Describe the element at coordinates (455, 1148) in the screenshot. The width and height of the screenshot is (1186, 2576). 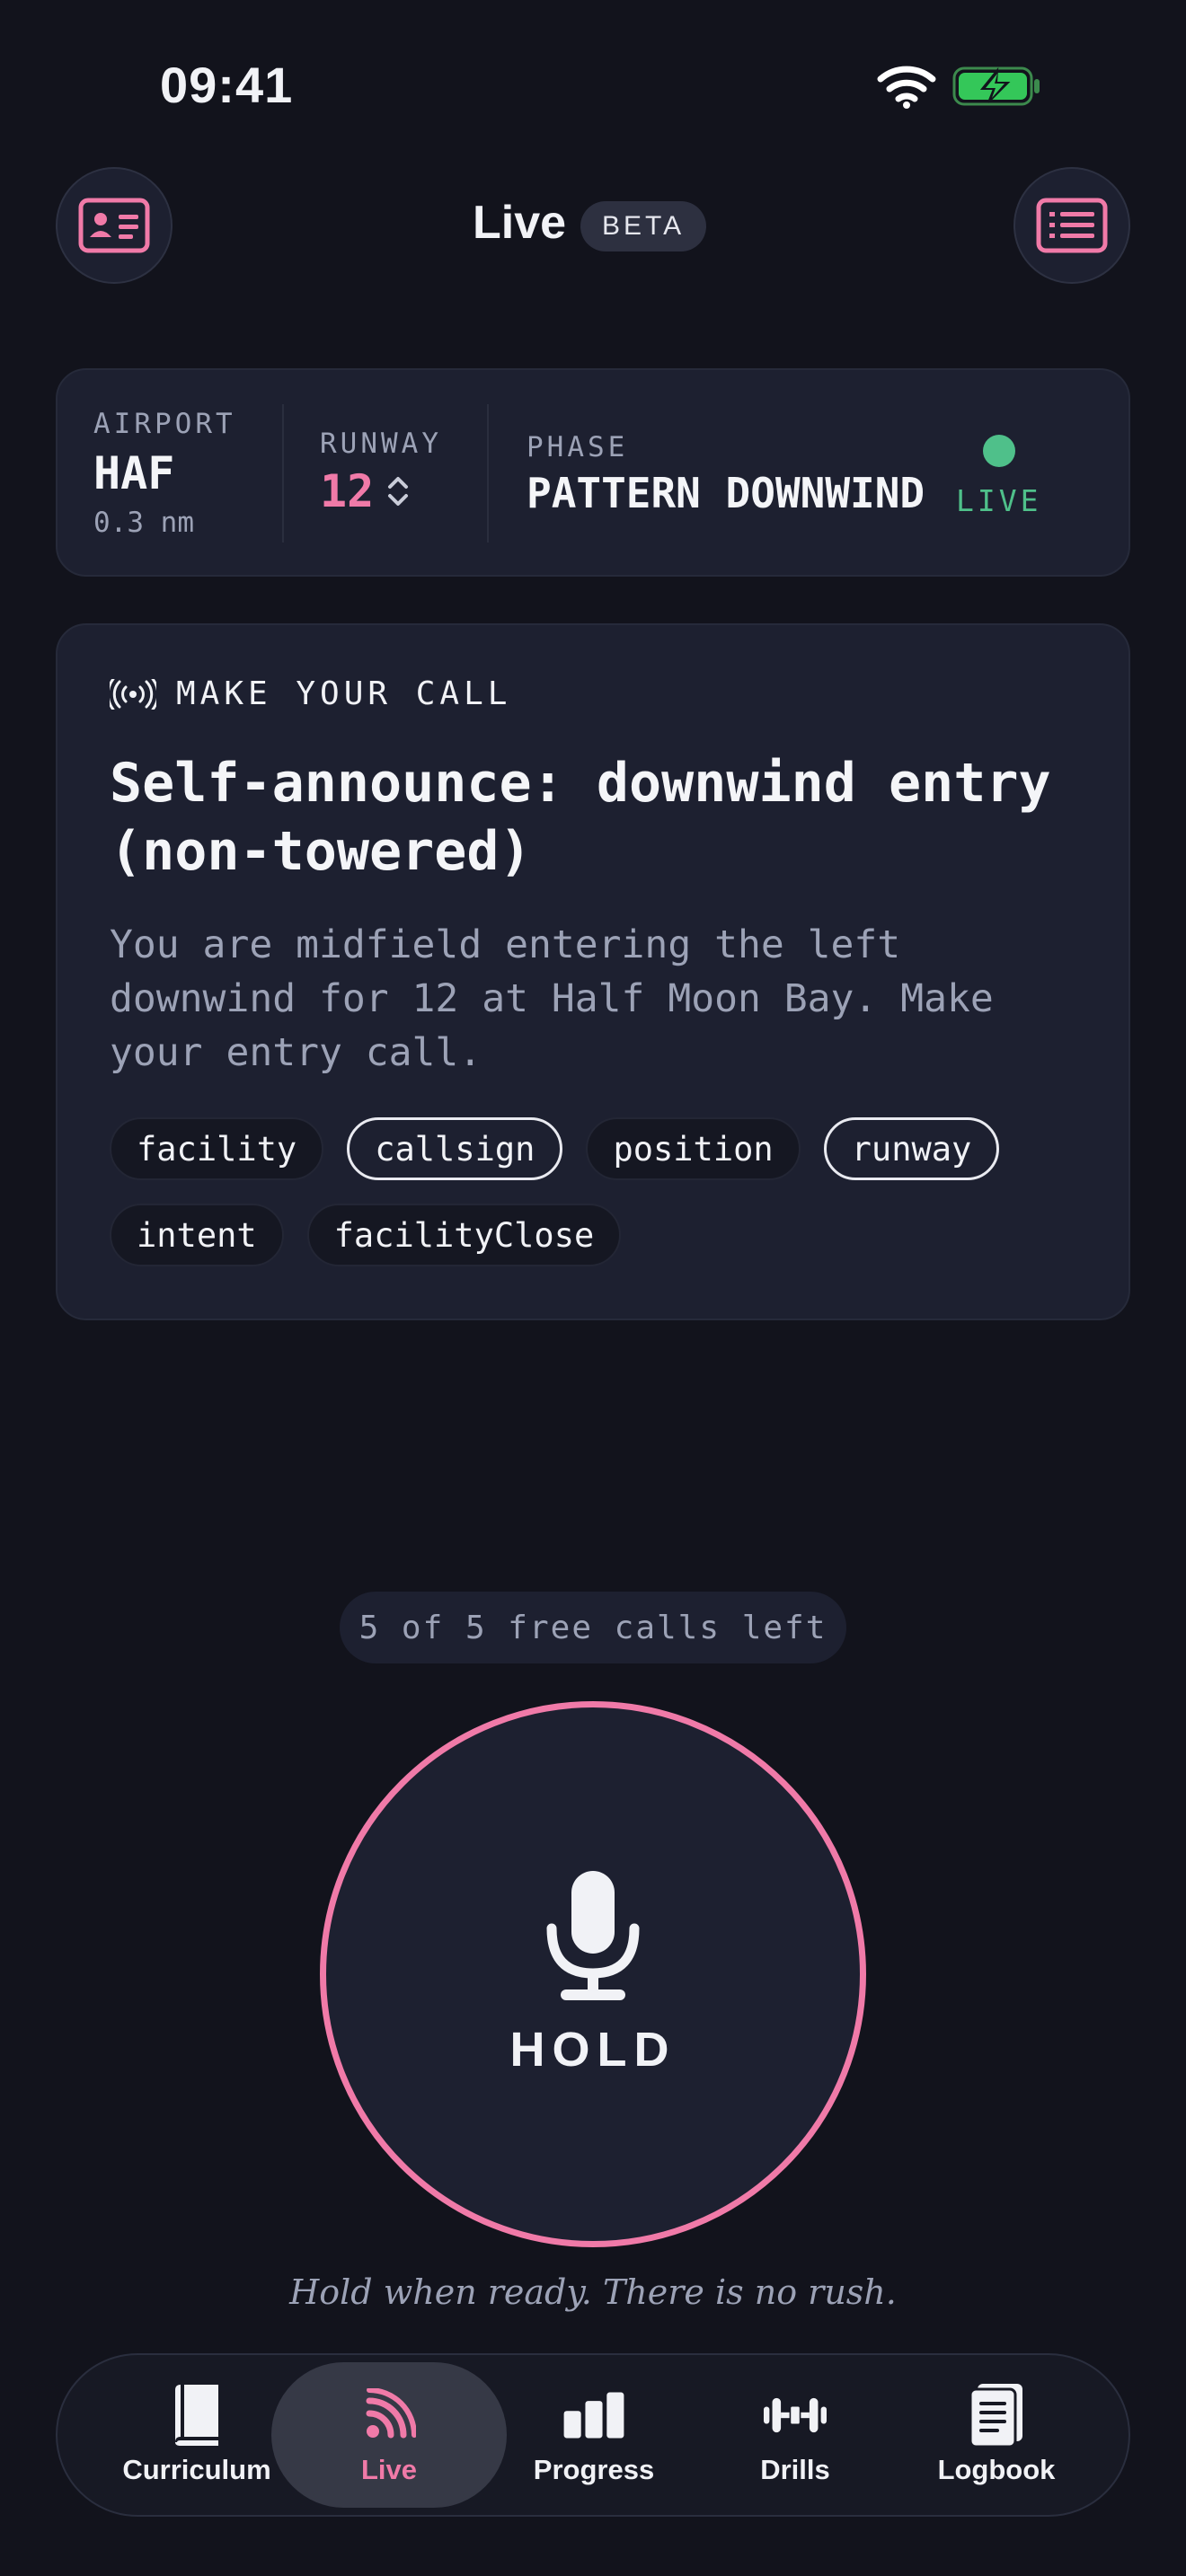
I see `element-chip-callsign: callsign` at that location.